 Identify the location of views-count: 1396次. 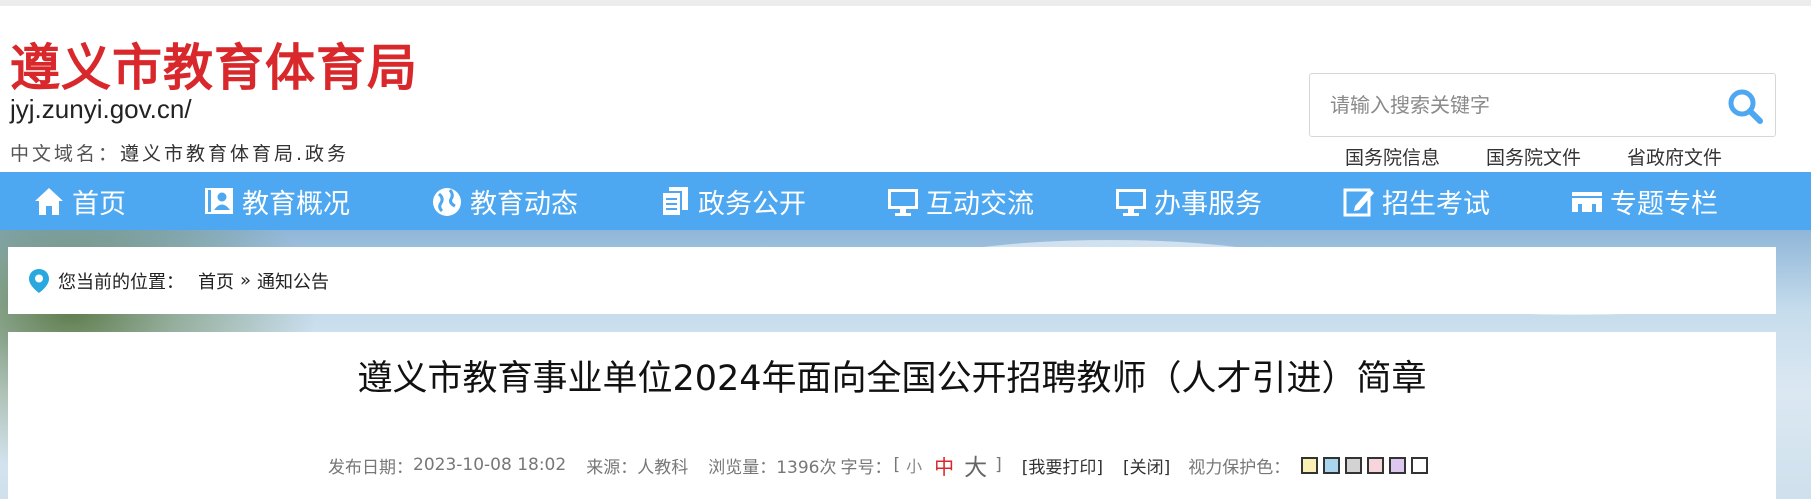
(806, 467).